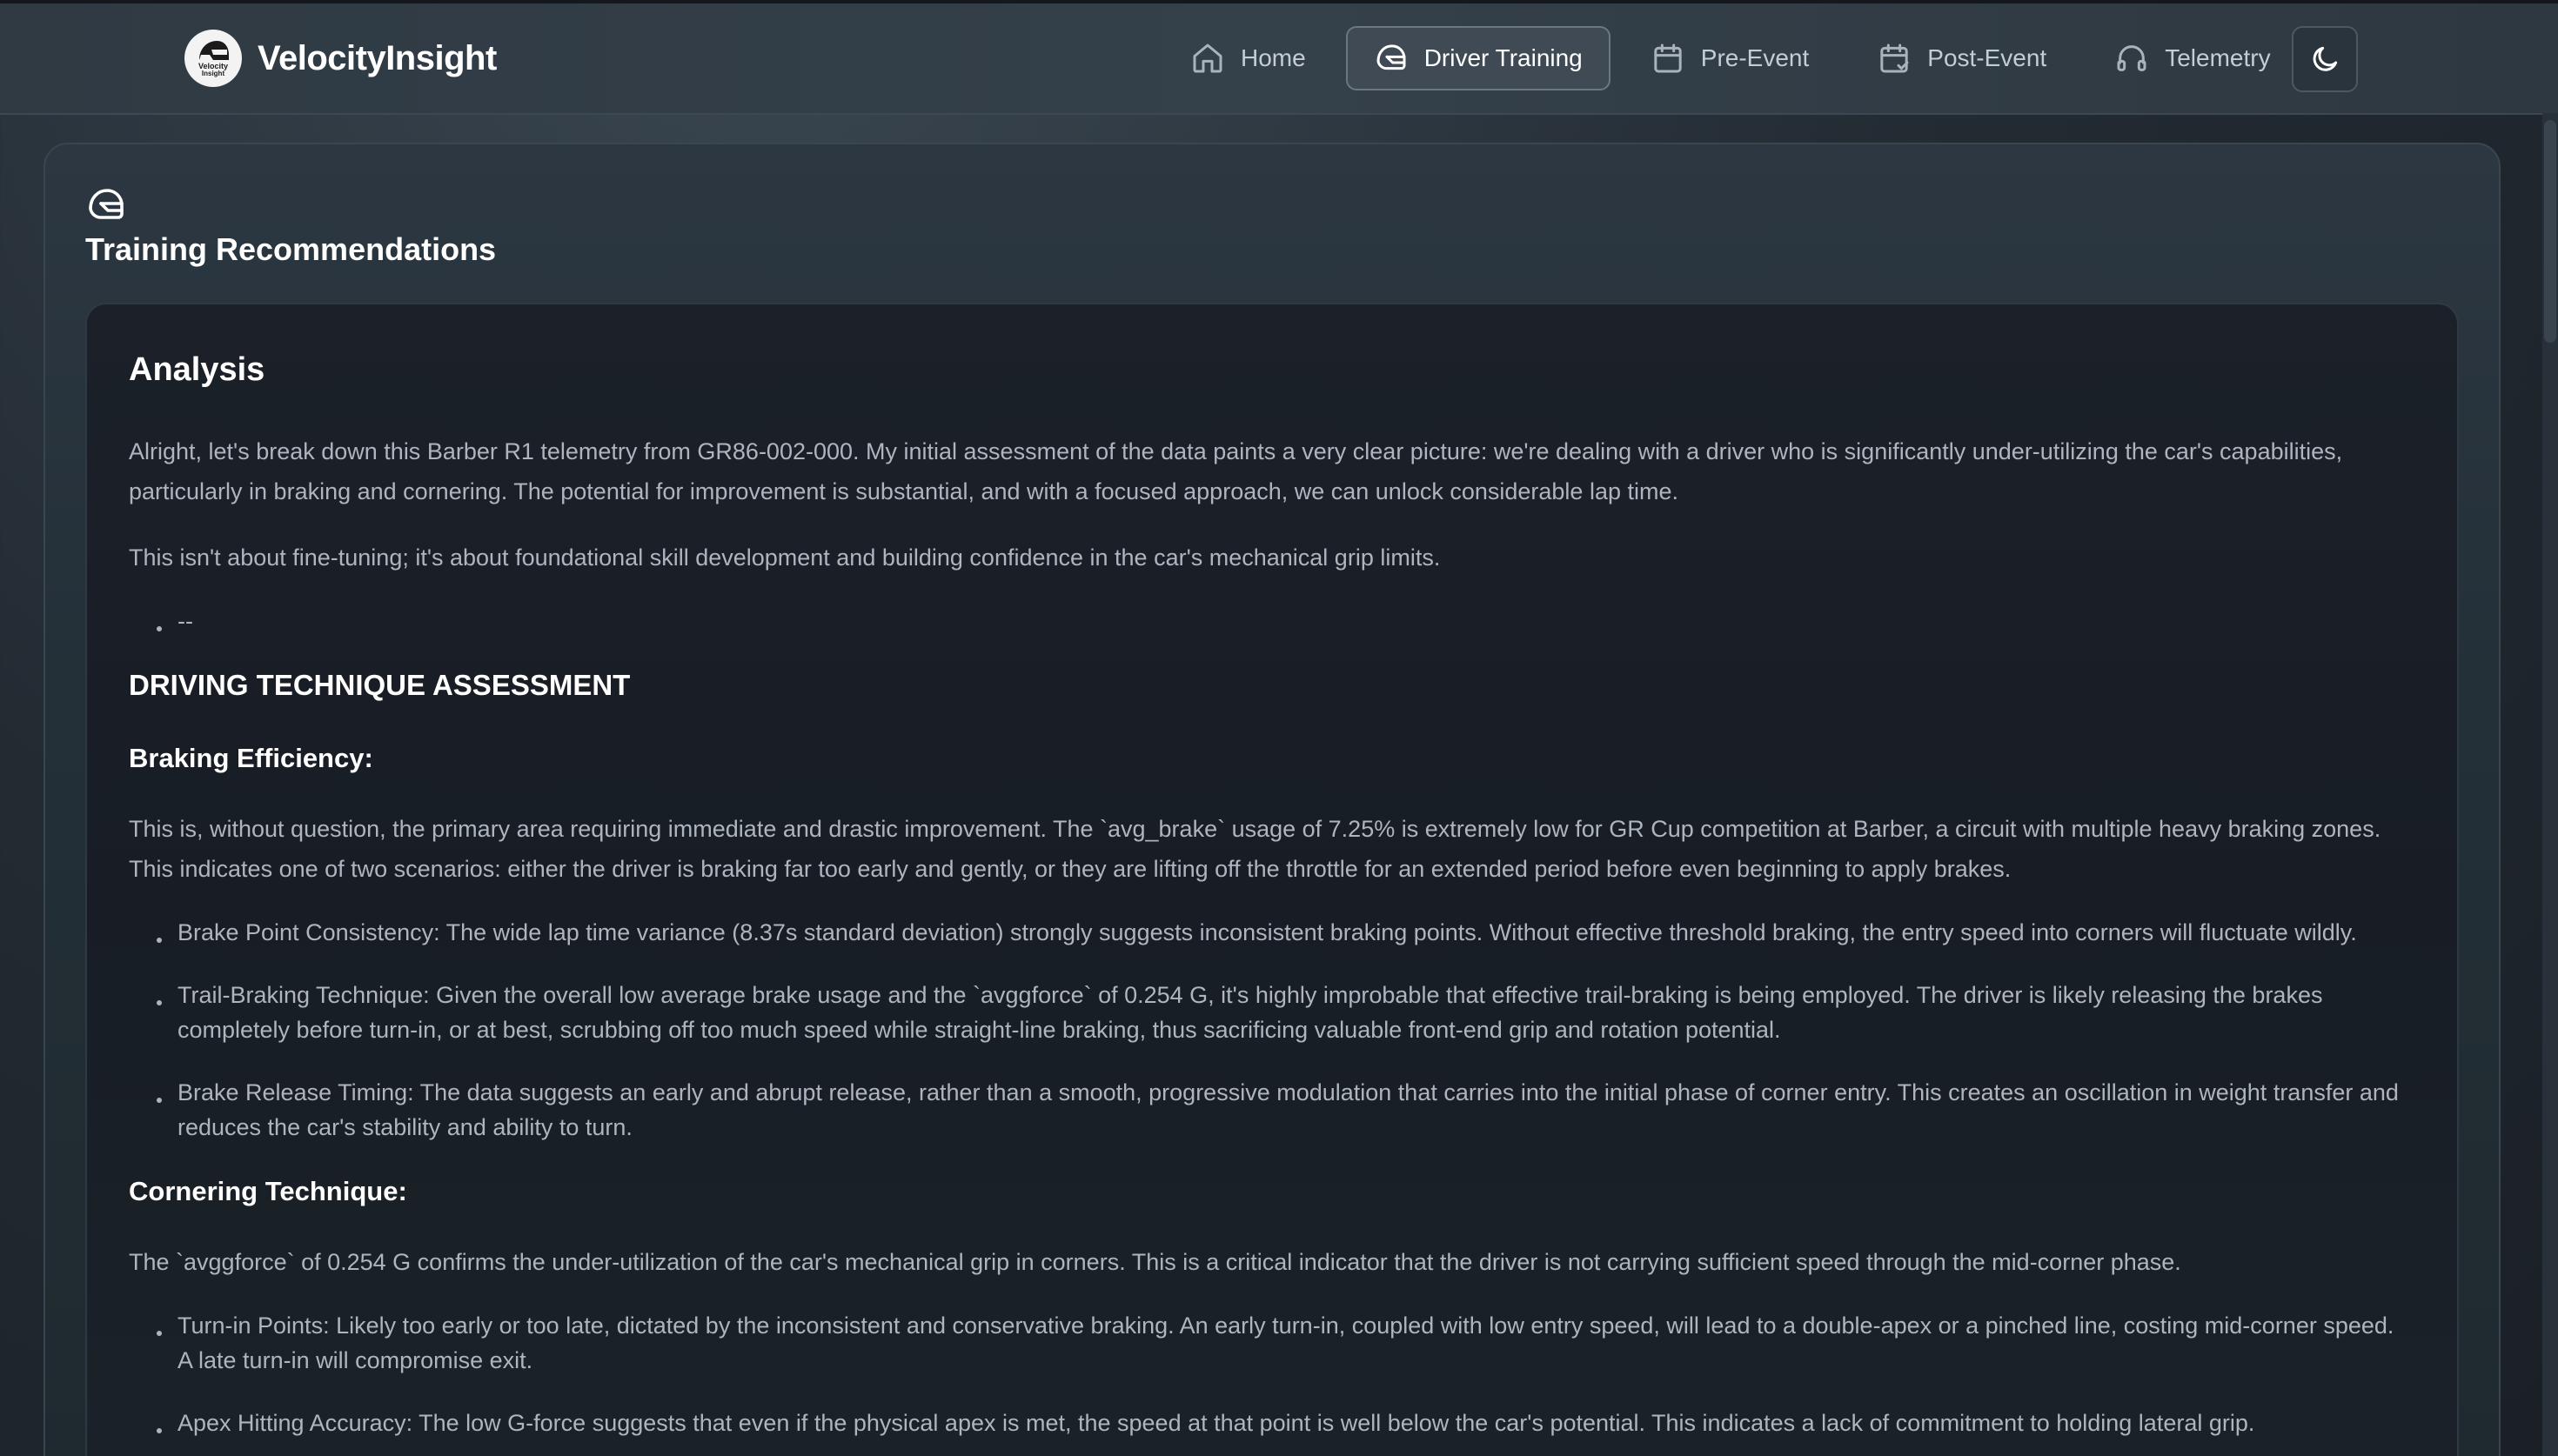 This screenshot has width=2558, height=1456. I want to click on logo-badge: Velocity Insight, so click(213, 58).